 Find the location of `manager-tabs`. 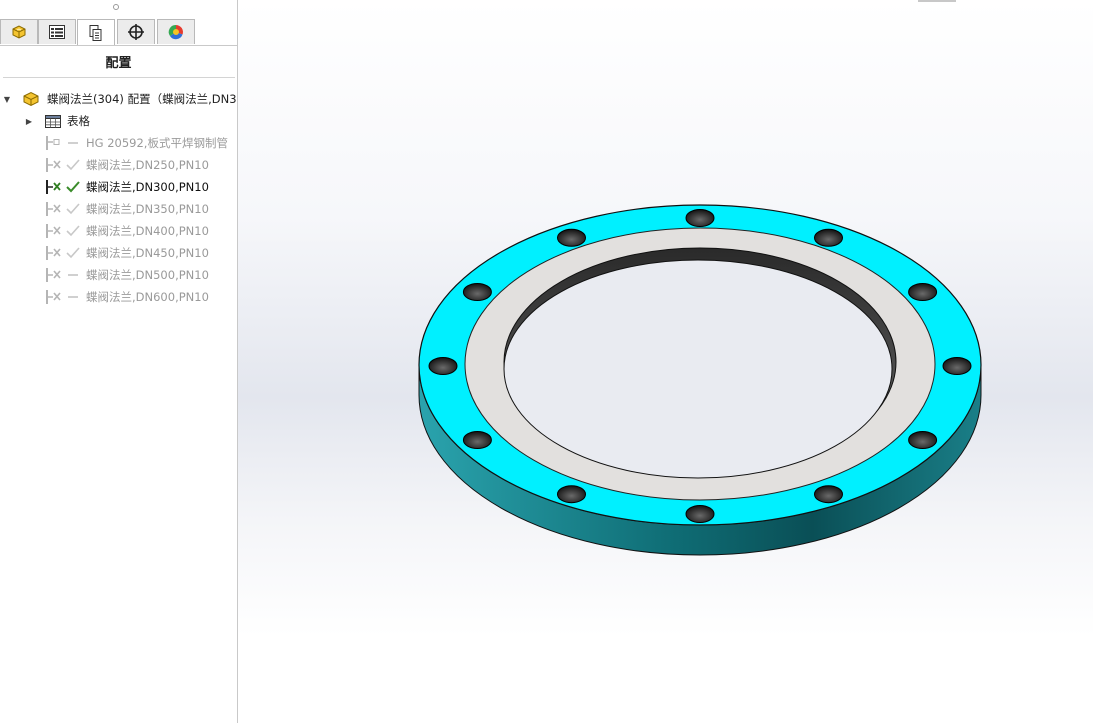

manager-tabs is located at coordinates (118, 32).